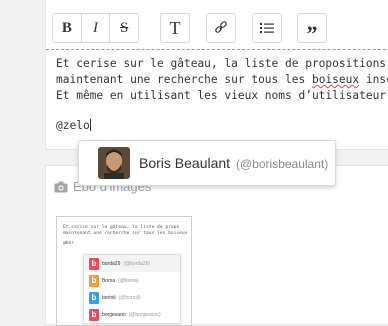 This screenshot has width=388, height=326. I want to click on thumb-item-name: Borsa, so click(109, 280).